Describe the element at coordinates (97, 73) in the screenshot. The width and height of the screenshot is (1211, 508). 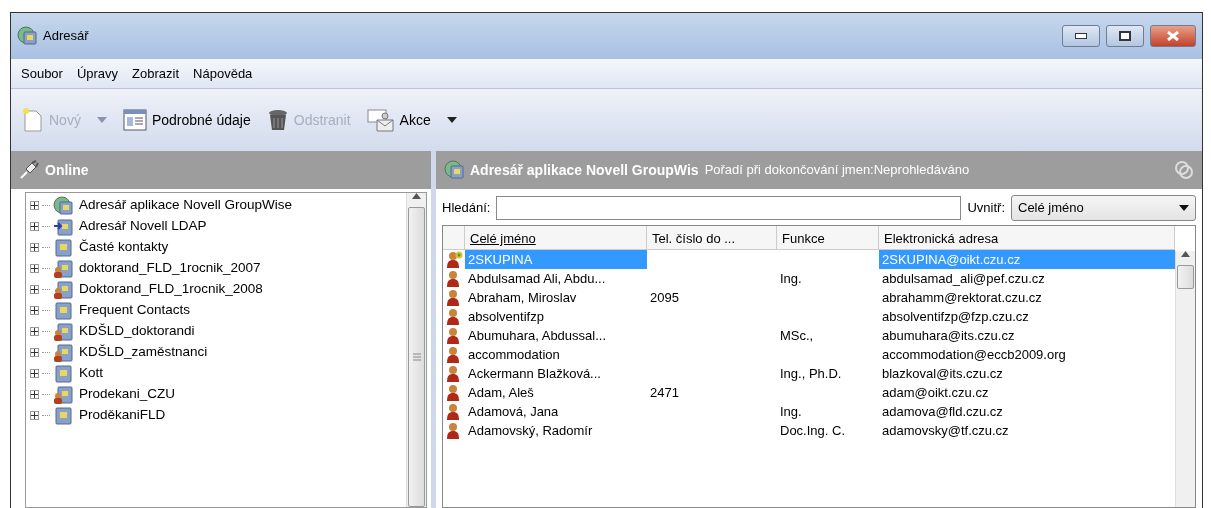
I see `menu-item: Úpravy` at that location.